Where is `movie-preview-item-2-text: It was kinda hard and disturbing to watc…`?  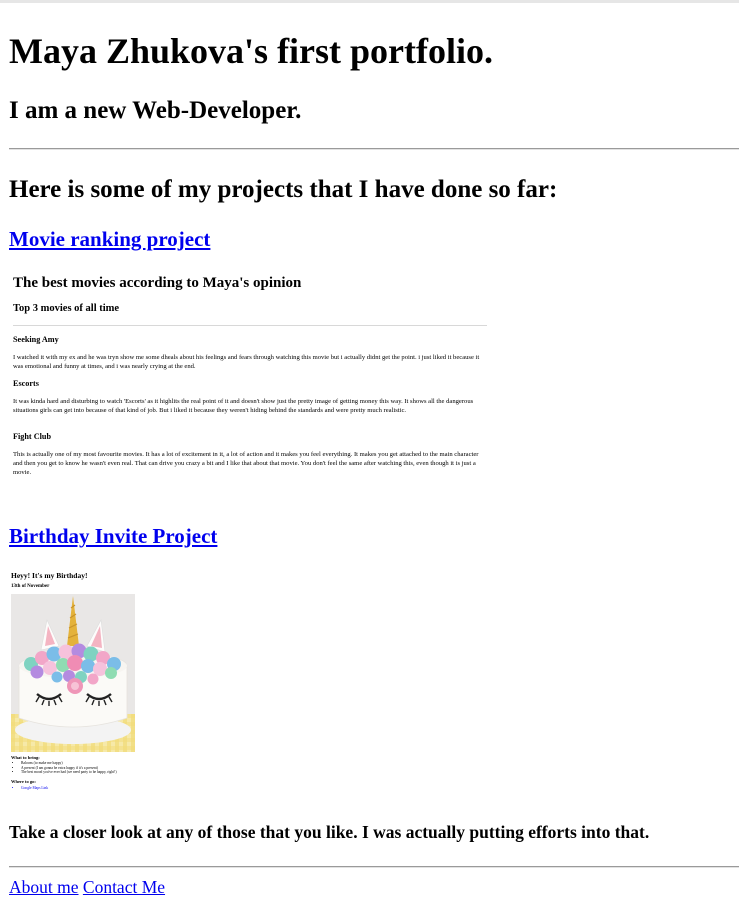 movie-preview-item-2-text: It was kinda hard and disturbing to watc… is located at coordinates (243, 406).